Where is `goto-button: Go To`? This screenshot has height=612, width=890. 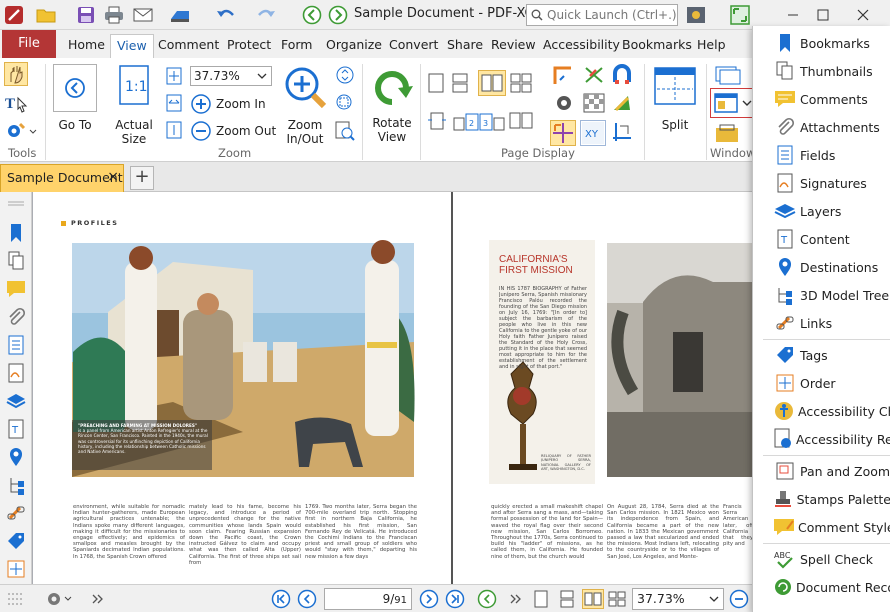
goto-button: Go To is located at coordinates (75, 98).